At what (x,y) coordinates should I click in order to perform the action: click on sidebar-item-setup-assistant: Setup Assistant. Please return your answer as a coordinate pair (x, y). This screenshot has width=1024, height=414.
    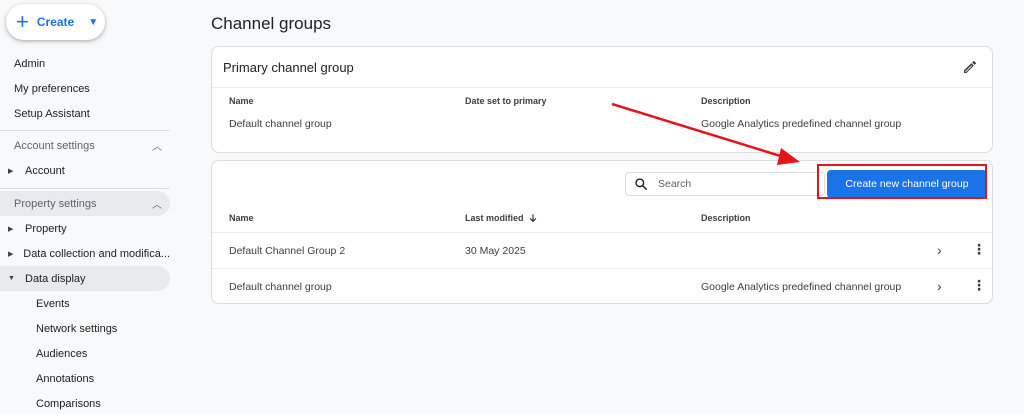
    Looking at the image, I should click on (85, 113).